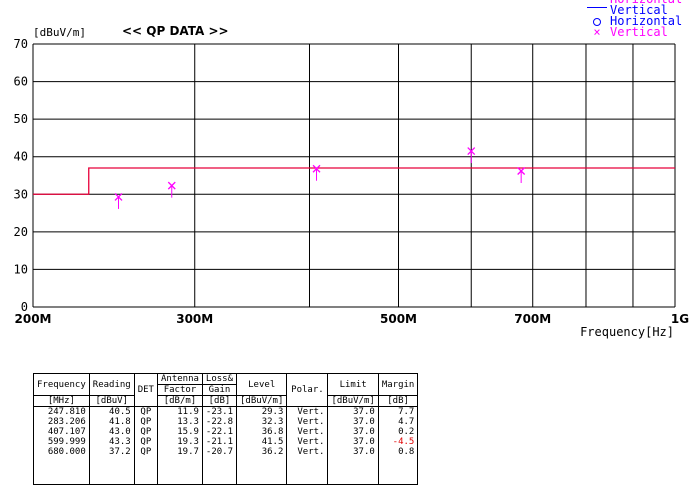 Image resolution: width=691 pixels, height=497 pixels. Describe the element at coordinates (398, 411) in the screenshot. I see `cell-margin: 7.7` at that location.